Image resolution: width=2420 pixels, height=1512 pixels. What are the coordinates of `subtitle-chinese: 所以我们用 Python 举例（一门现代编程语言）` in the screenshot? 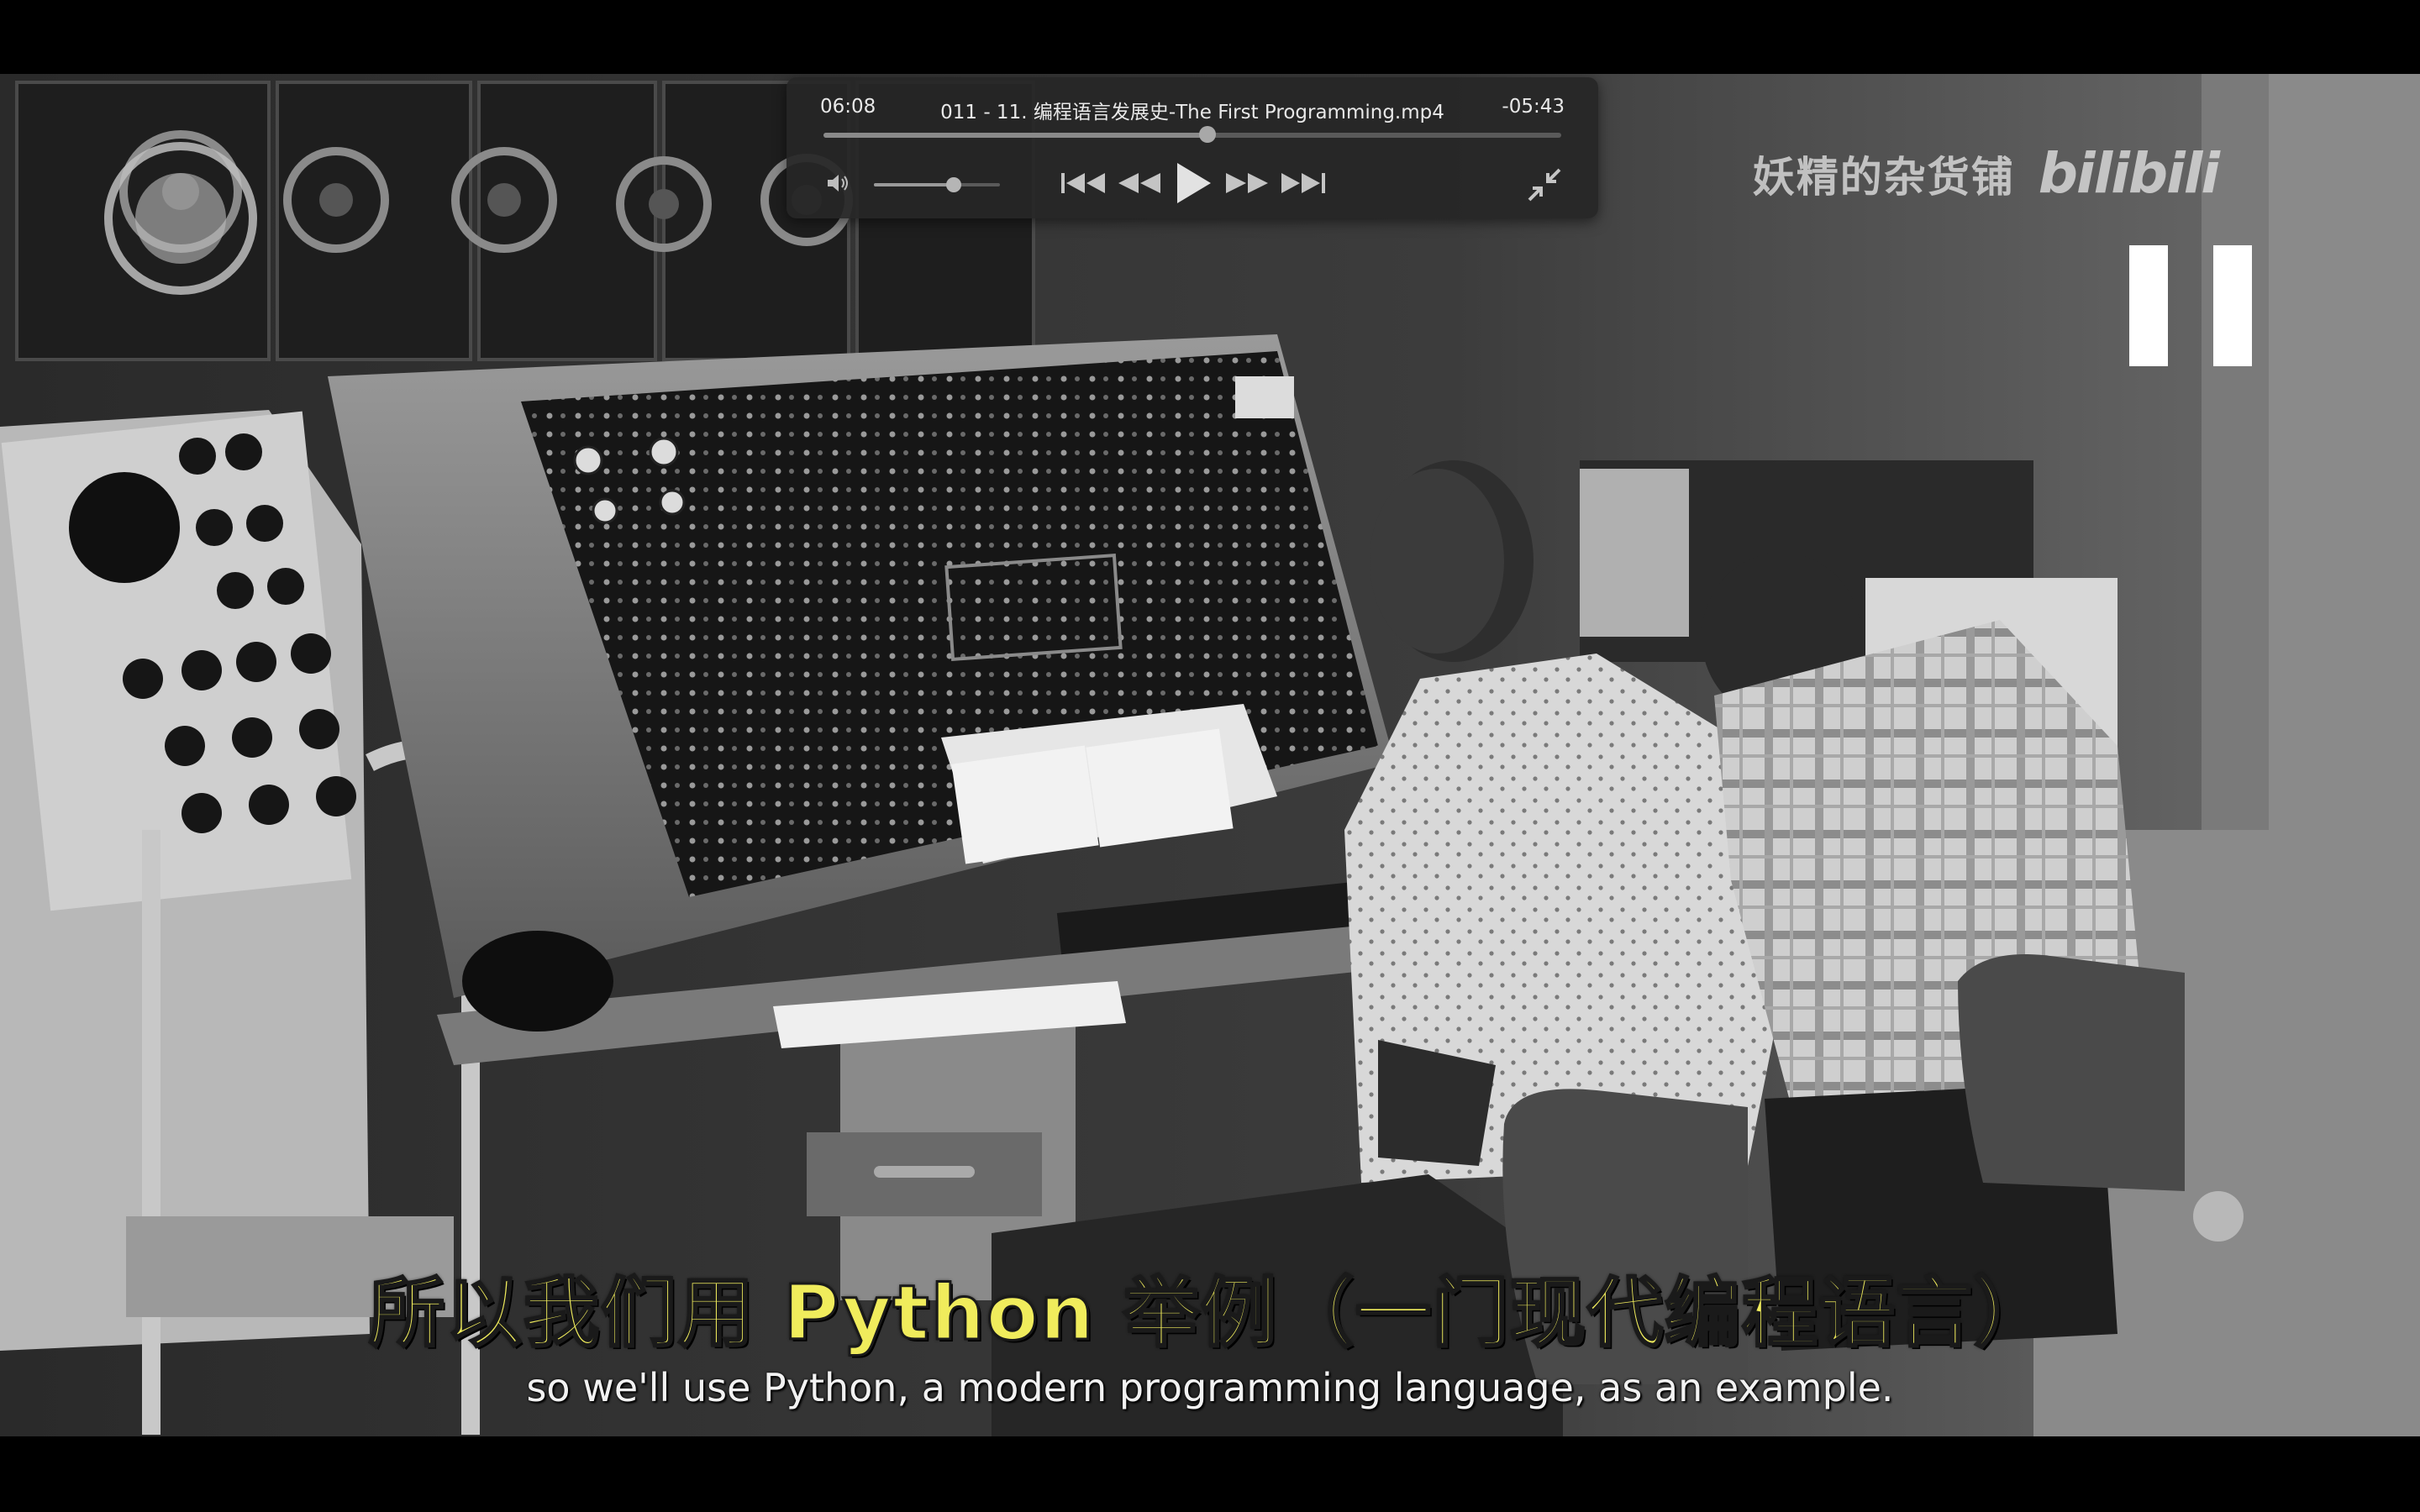 It's located at (1209, 1313).